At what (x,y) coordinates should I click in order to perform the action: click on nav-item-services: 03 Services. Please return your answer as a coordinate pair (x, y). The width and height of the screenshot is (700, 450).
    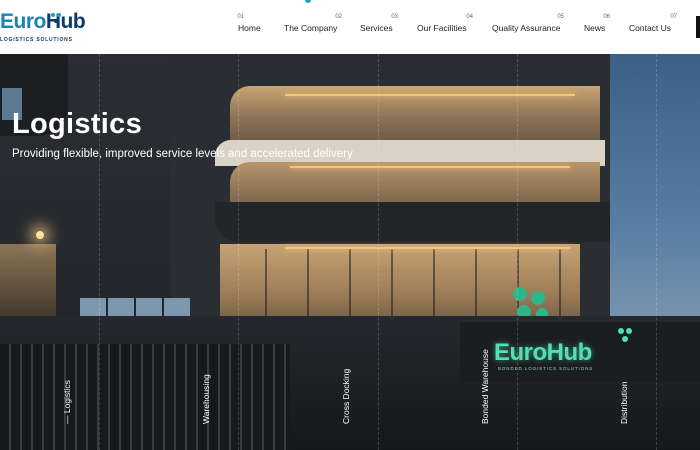
    Looking at the image, I should click on (379, 27).